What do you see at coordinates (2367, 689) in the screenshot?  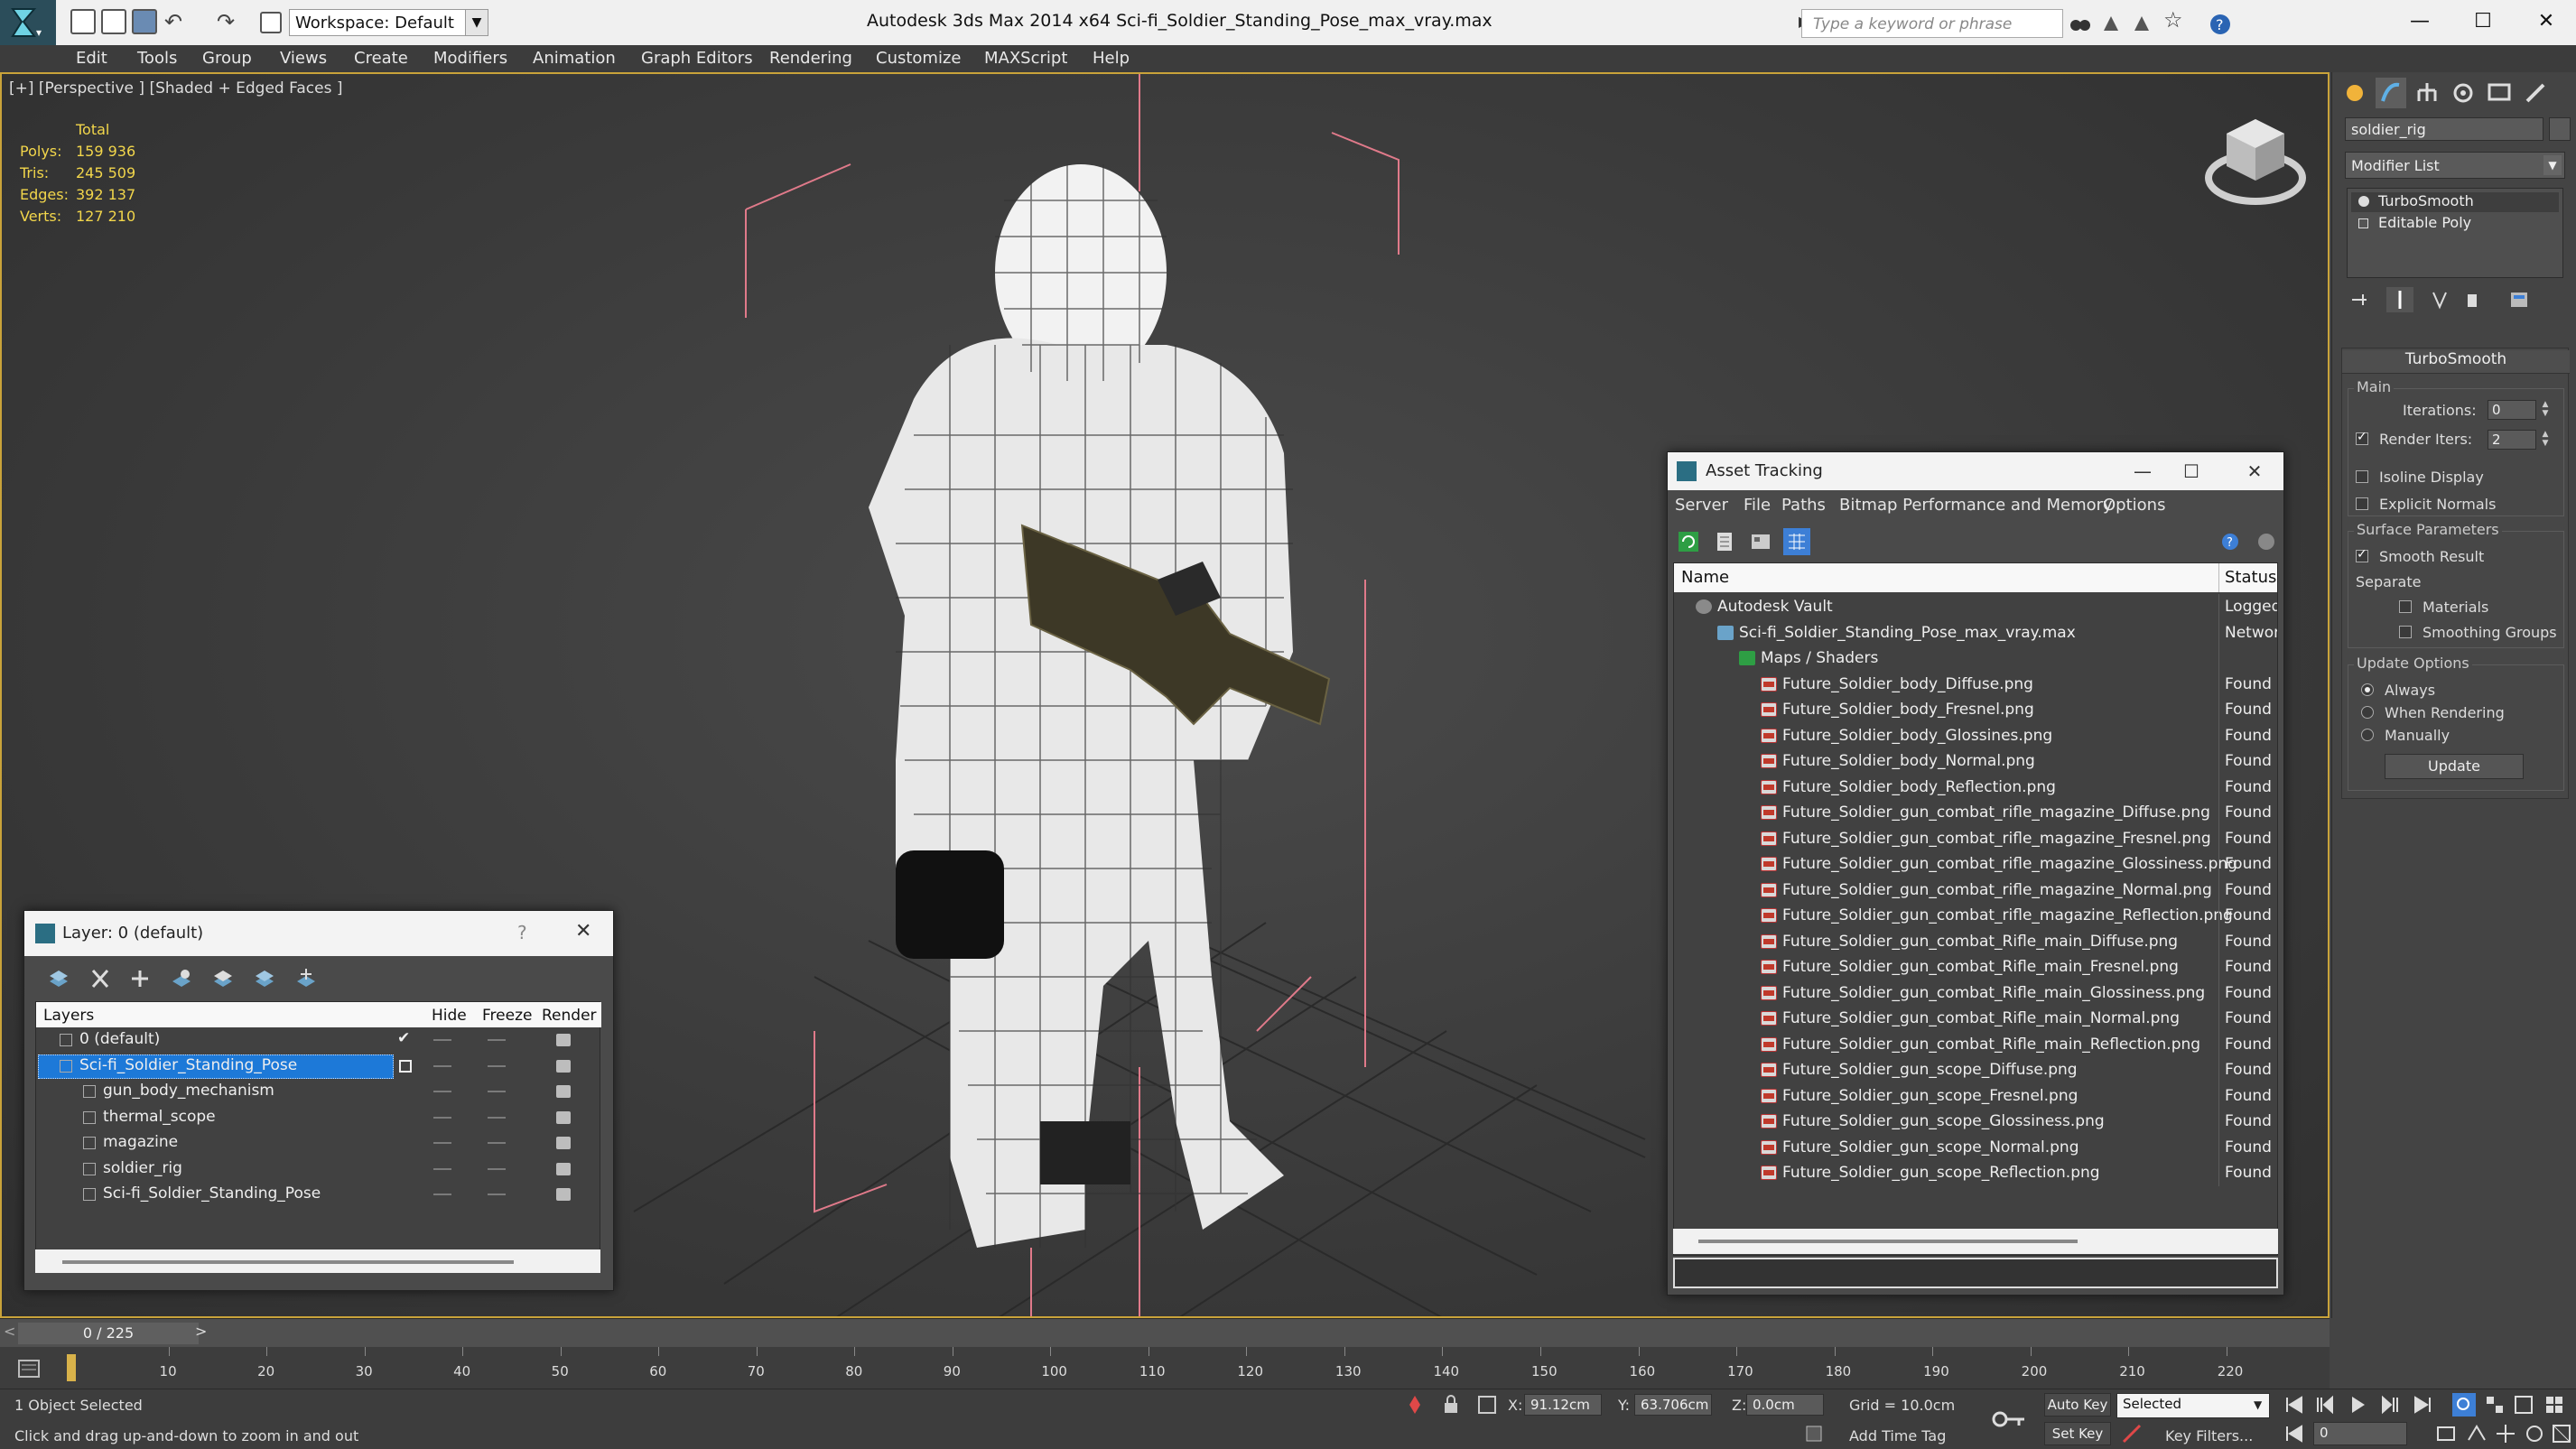 I see `update-always-radio` at bounding box center [2367, 689].